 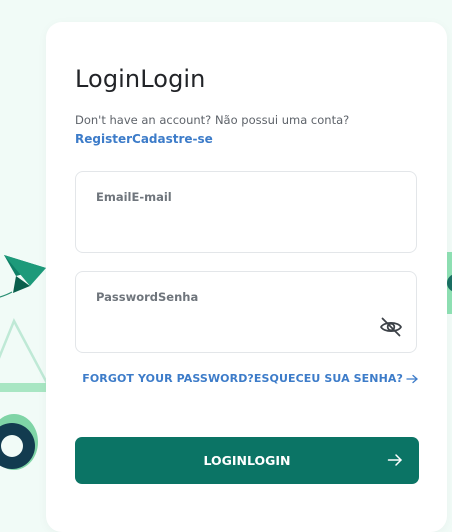 I want to click on email-label: EmailE-mail, so click(x=134, y=197).